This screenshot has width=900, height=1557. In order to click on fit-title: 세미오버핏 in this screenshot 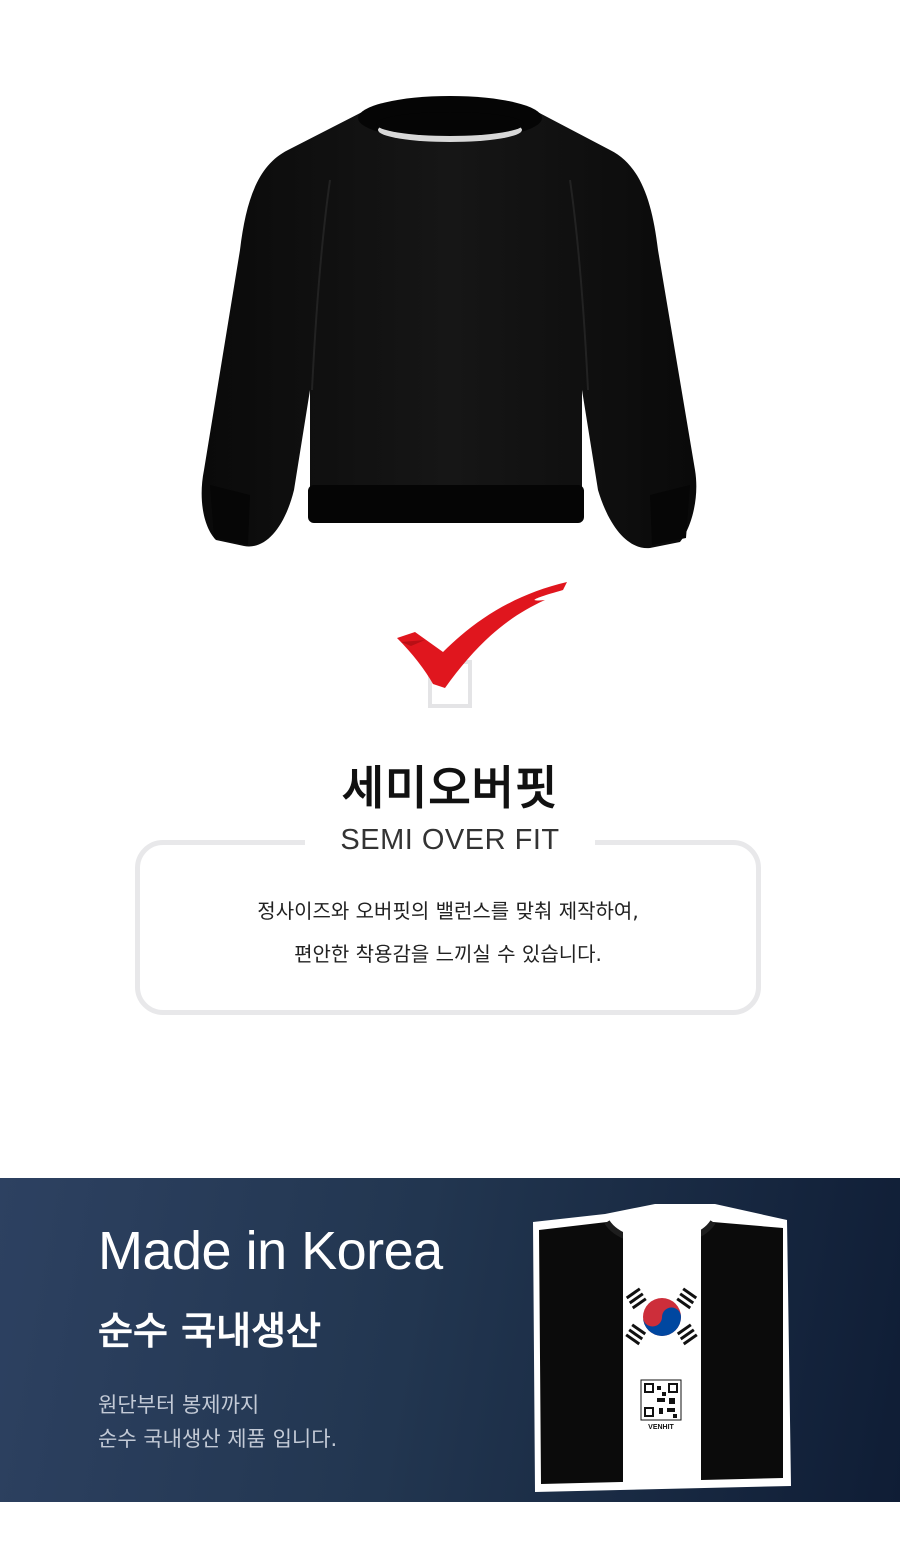, I will do `click(450, 788)`.